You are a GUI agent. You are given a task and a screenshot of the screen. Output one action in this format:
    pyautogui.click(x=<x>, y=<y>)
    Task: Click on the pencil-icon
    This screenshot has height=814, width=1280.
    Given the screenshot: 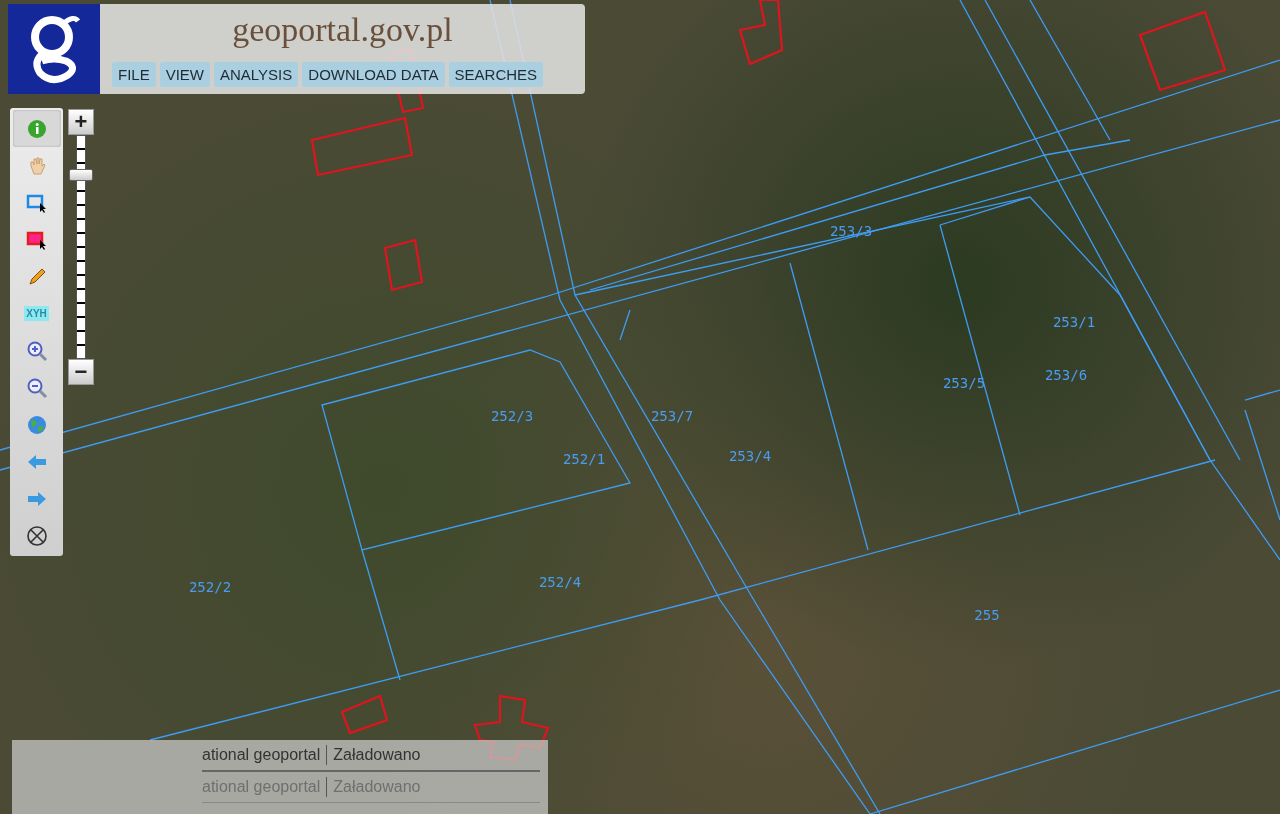 What is the action you would take?
    pyautogui.click(x=36, y=276)
    